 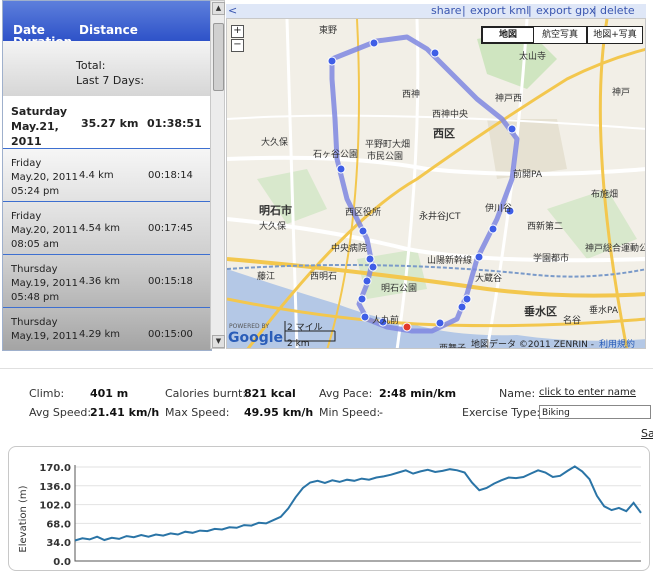 What do you see at coordinates (615, 249) in the screenshot?
I see `map-label: 神戸総合運動公園` at bounding box center [615, 249].